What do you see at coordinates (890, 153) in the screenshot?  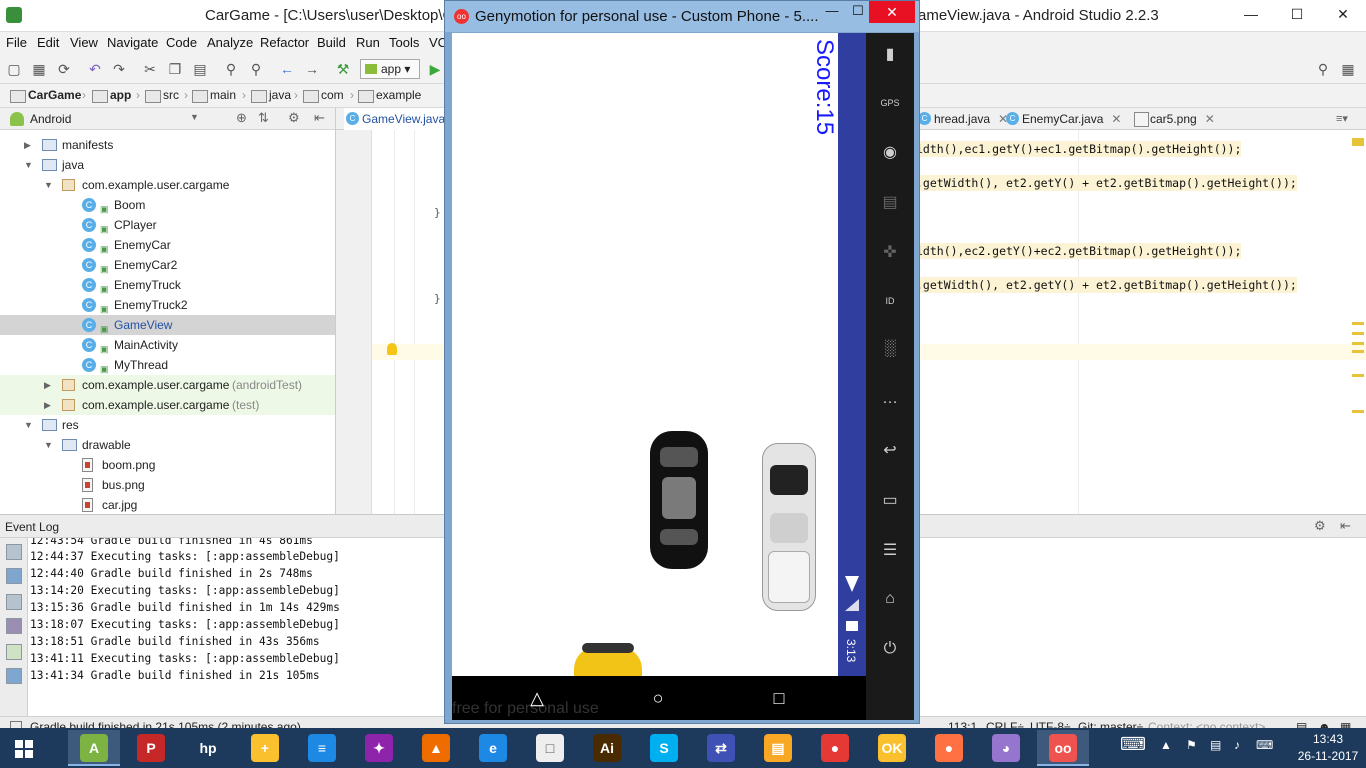 I see `webcam-icon: ◉` at bounding box center [890, 153].